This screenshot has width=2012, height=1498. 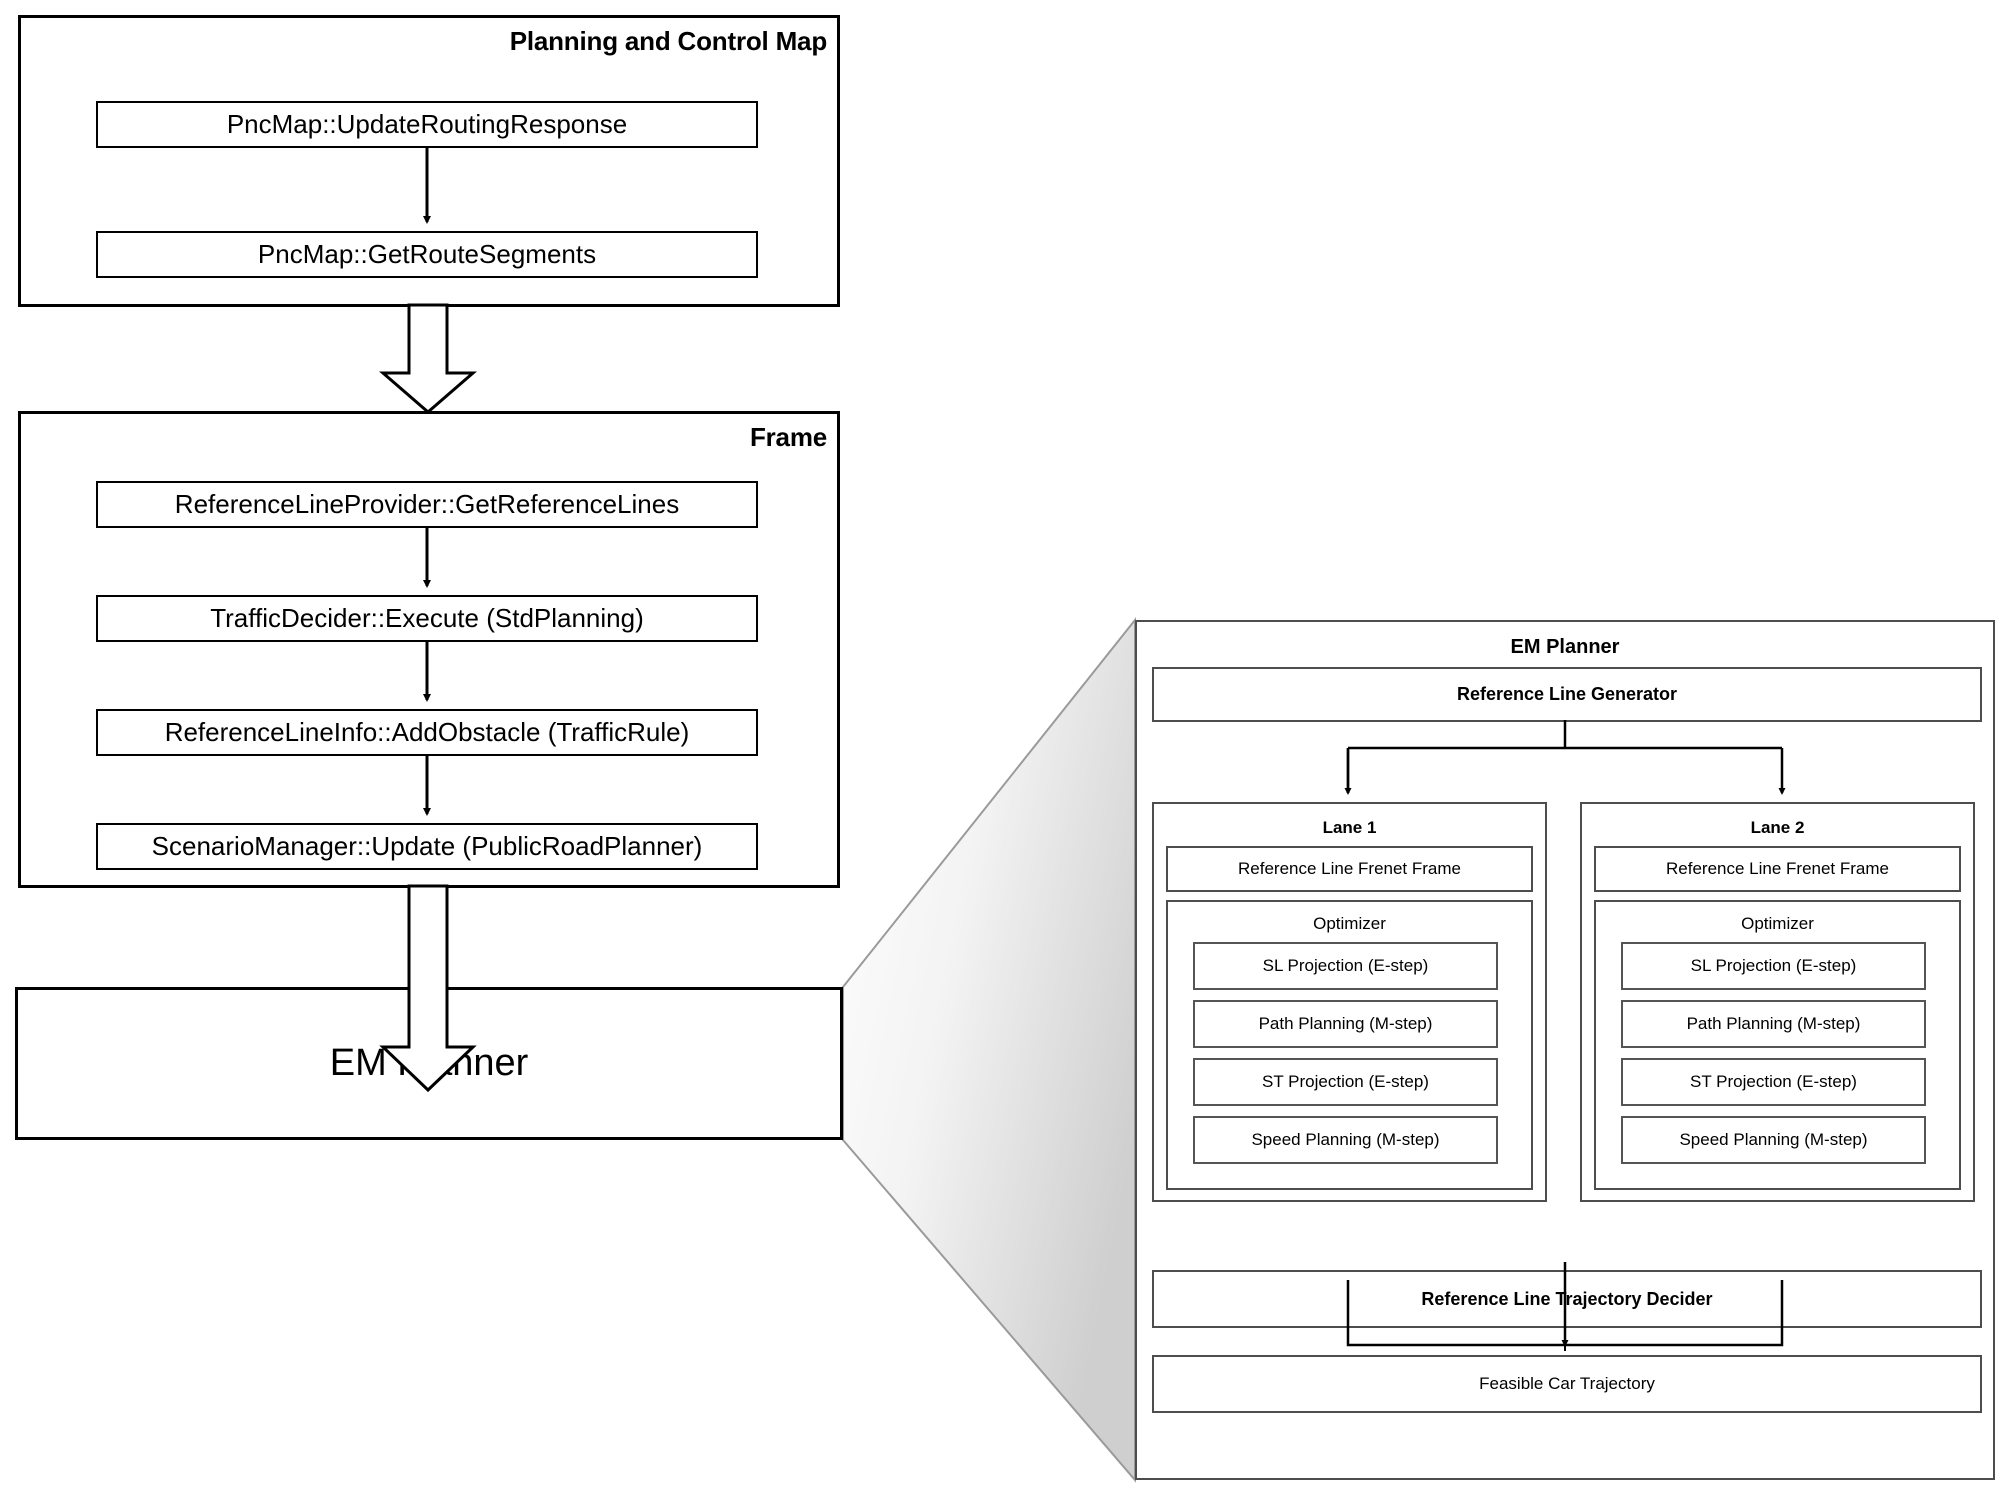 I want to click on reference-line-generator-label: Reference Line Generator, so click(x=1567, y=694).